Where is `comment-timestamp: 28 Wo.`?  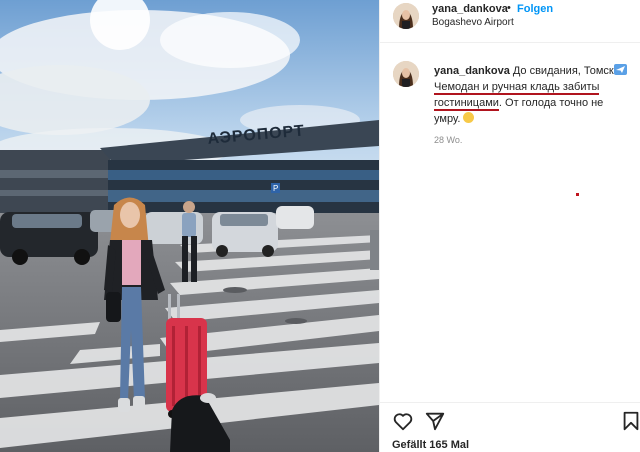 comment-timestamp: 28 Wo. is located at coordinates (448, 140).